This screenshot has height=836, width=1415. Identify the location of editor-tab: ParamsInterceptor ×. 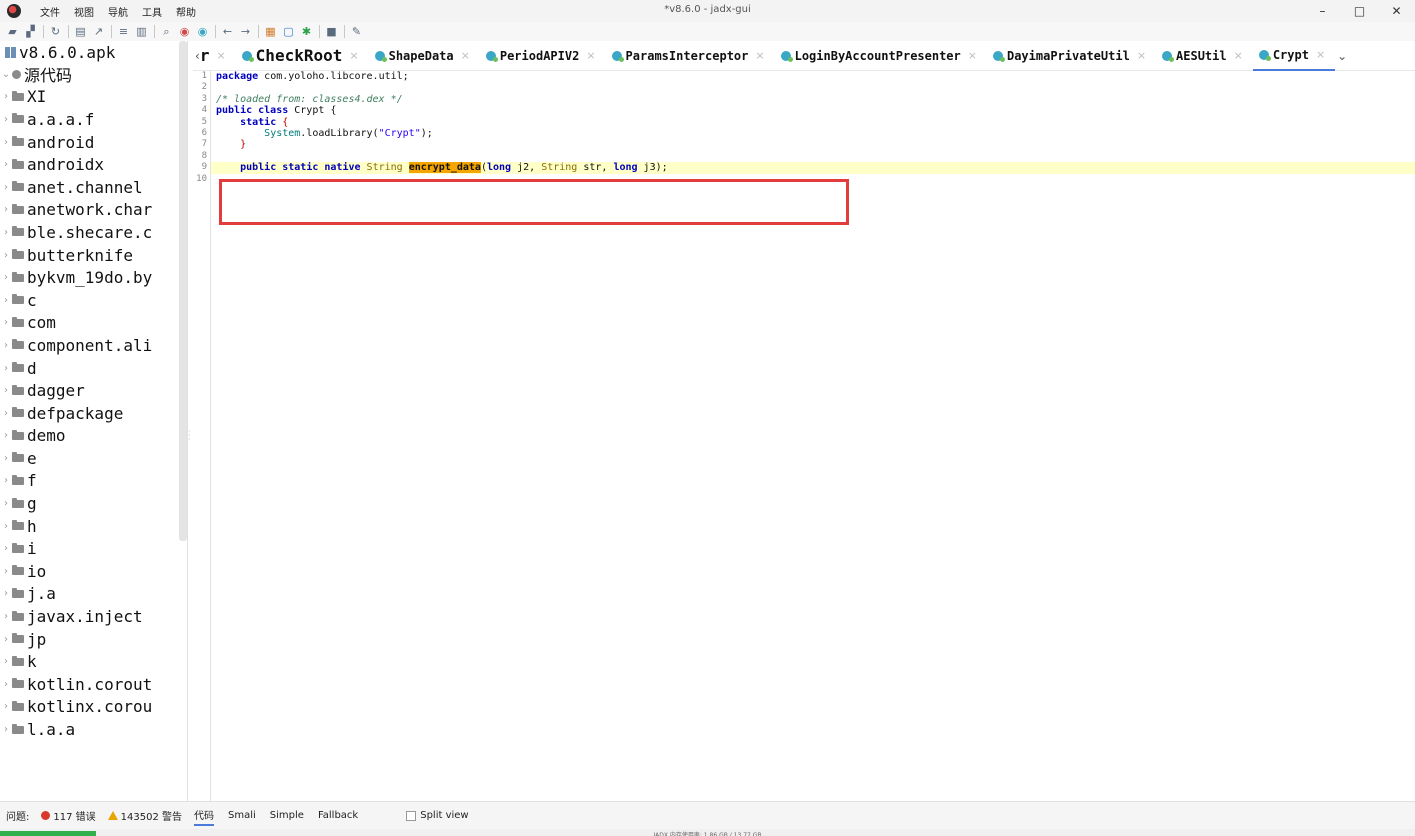
(690, 56).